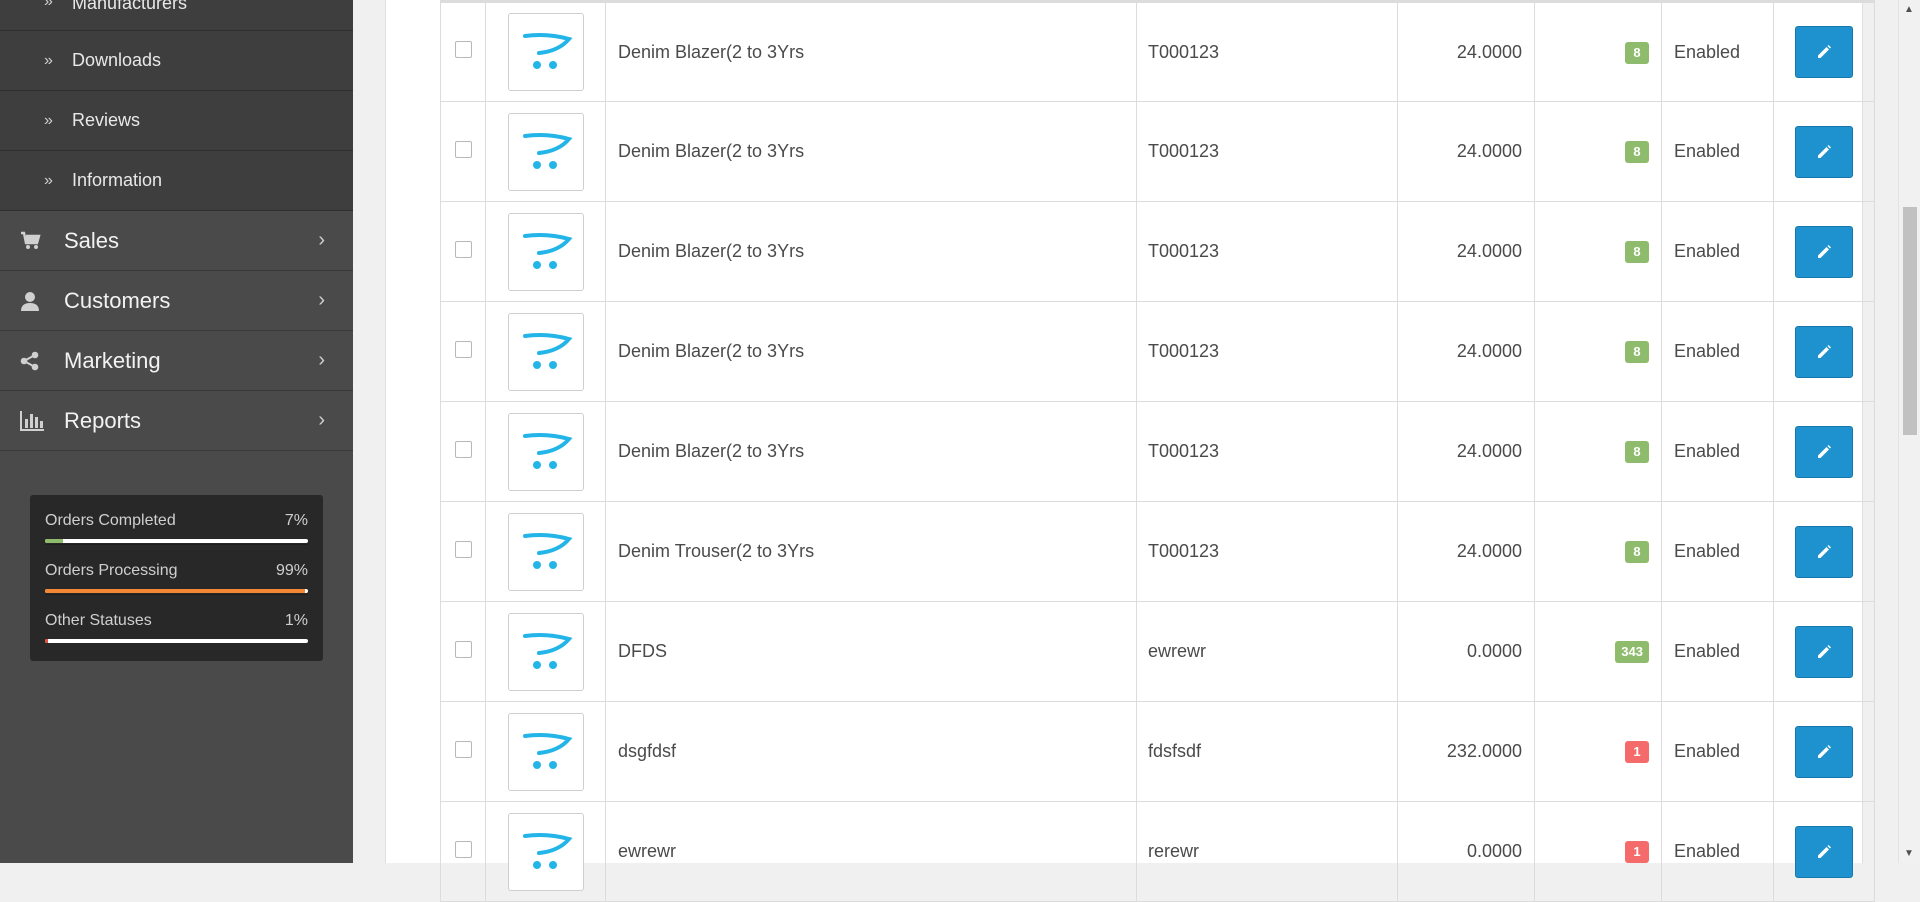 The width and height of the screenshot is (1920, 902). Describe the element at coordinates (1909, 9) in the screenshot. I see `scroll-up-arrow-icon: ▲` at that location.